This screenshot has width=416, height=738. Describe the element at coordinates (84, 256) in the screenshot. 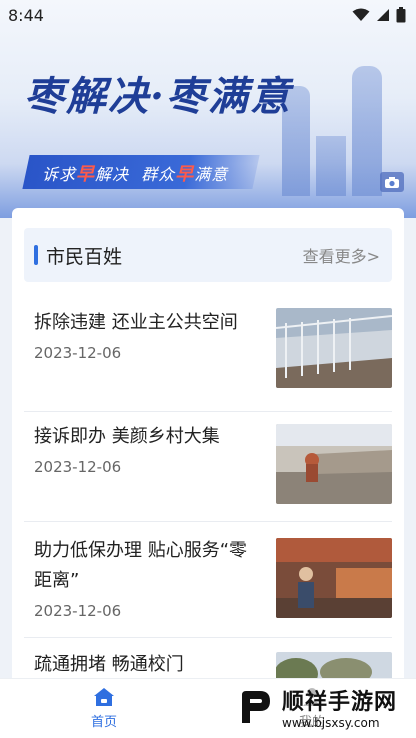

I see `section-title: 市民百姓` at that location.